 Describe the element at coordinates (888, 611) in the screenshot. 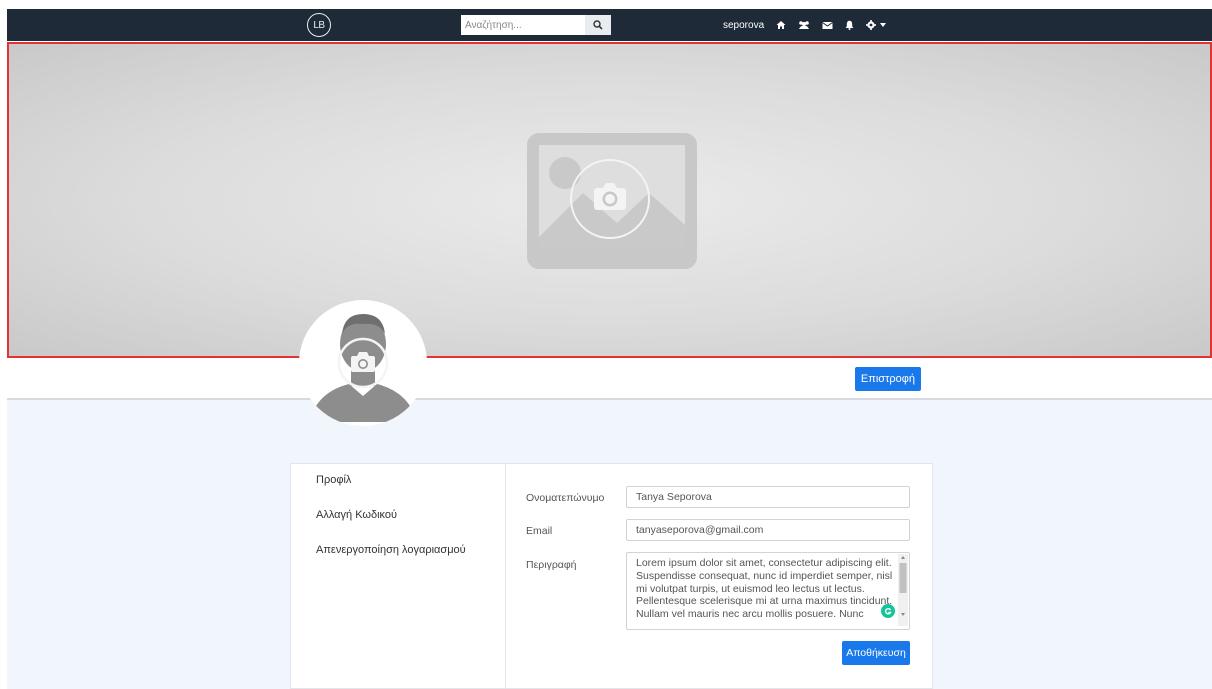

I see `grammarly-icon` at that location.